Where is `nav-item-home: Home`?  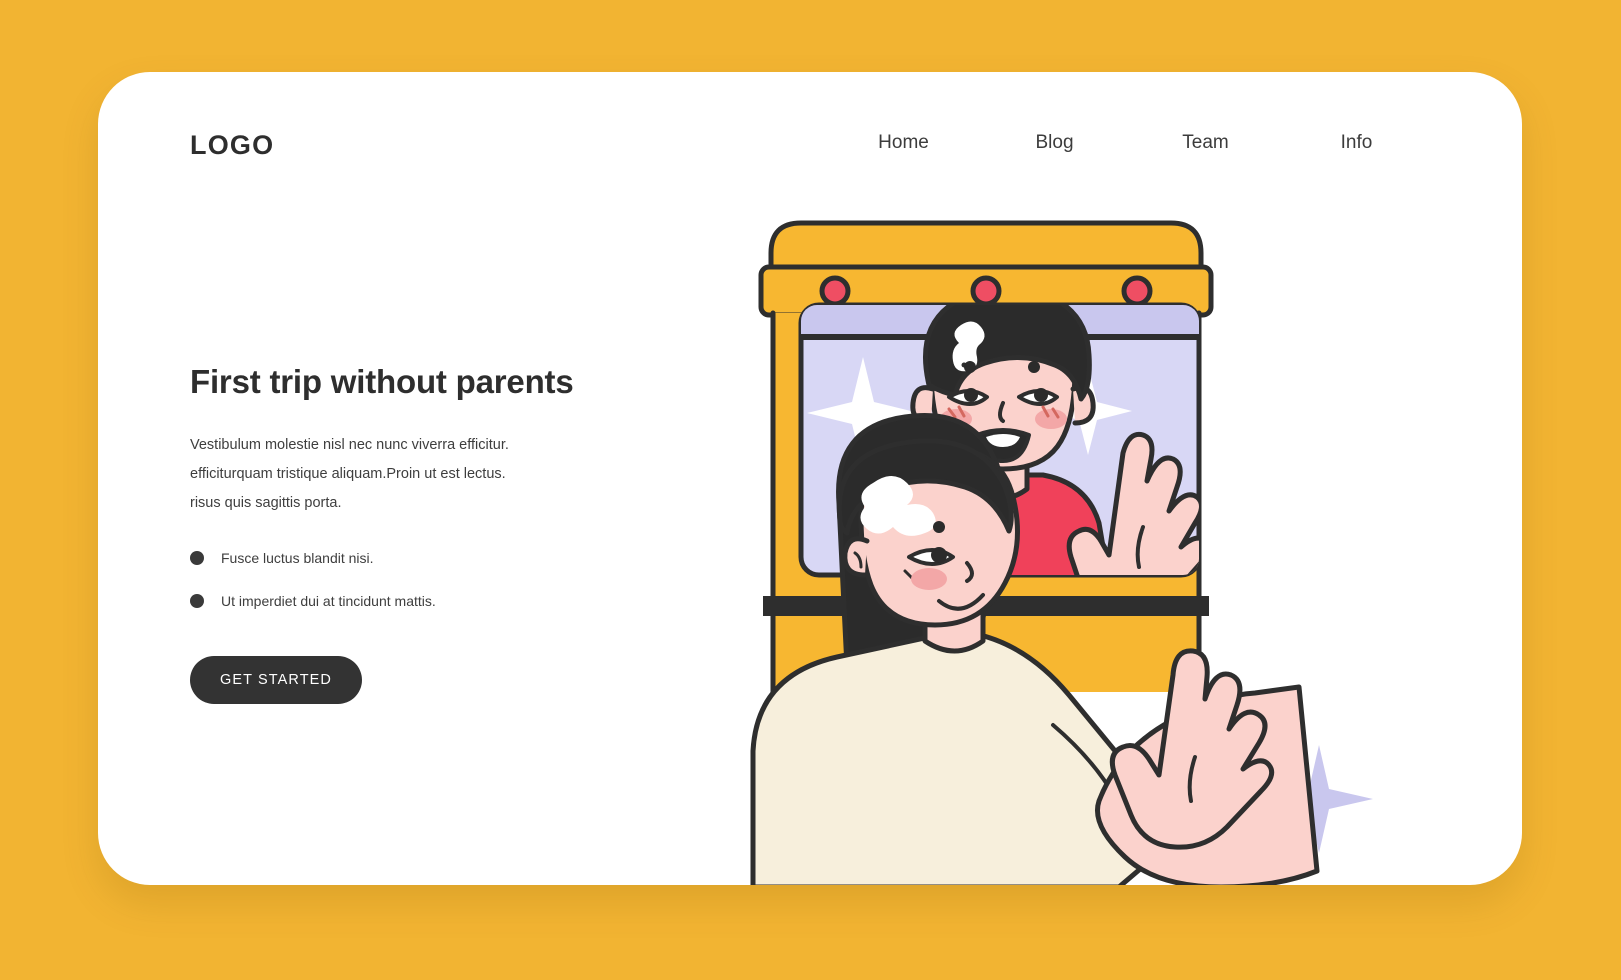
nav-item-home: Home is located at coordinates (903, 143).